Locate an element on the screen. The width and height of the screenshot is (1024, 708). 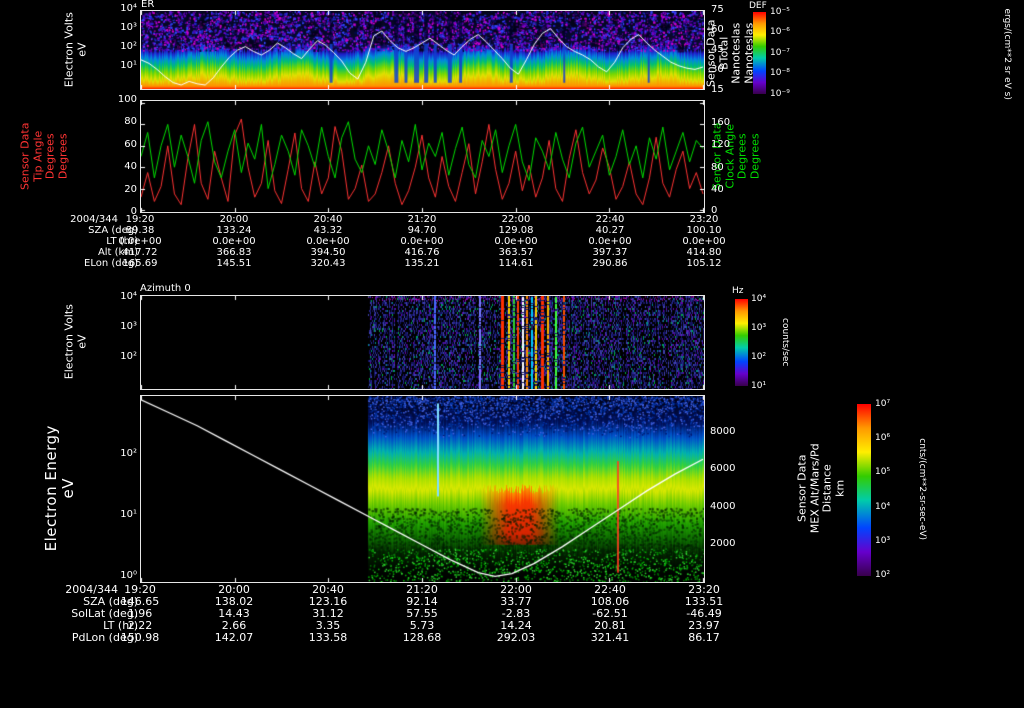
clock-angle-axis-label: Sensor Data Clock Angle Degrees Degrees is located at coordinates (737, 156).